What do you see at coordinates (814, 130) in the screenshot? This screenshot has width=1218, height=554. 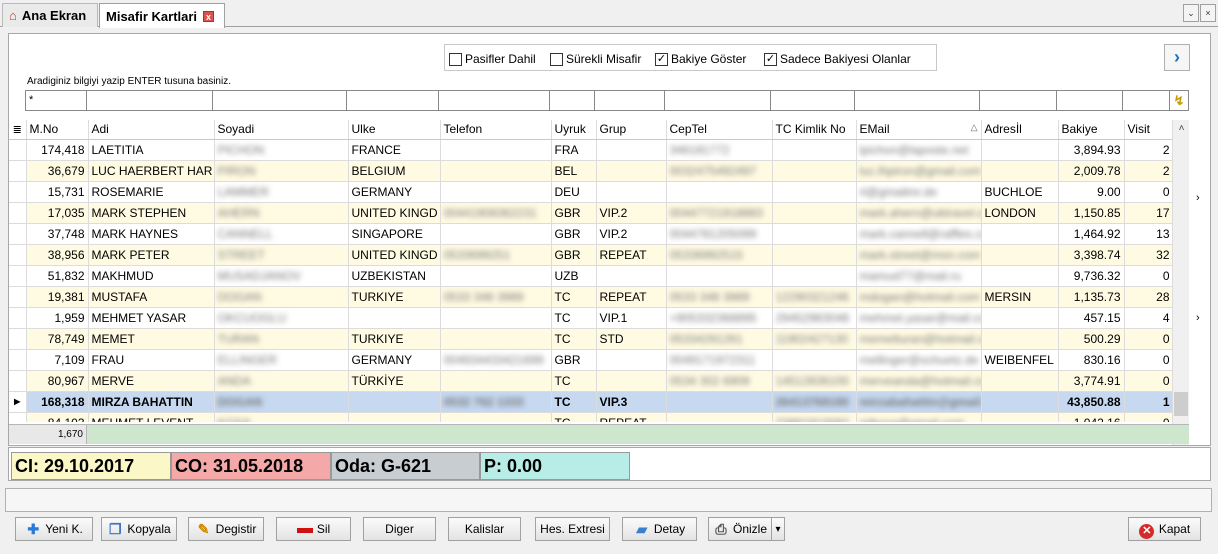 I see `column-header: TC Kimlik No` at bounding box center [814, 130].